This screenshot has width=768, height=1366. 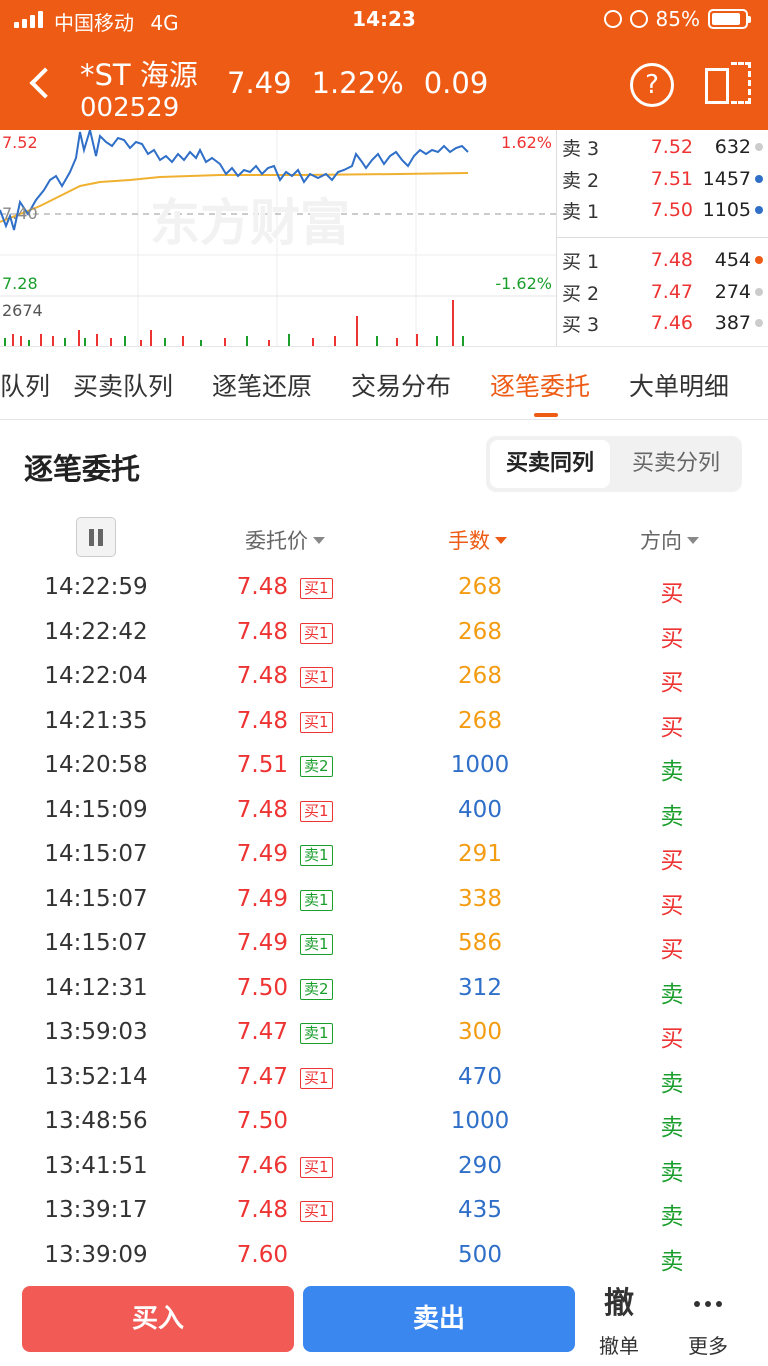 What do you see at coordinates (732, 147) in the screenshot?
I see `depth-volume: 632` at bounding box center [732, 147].